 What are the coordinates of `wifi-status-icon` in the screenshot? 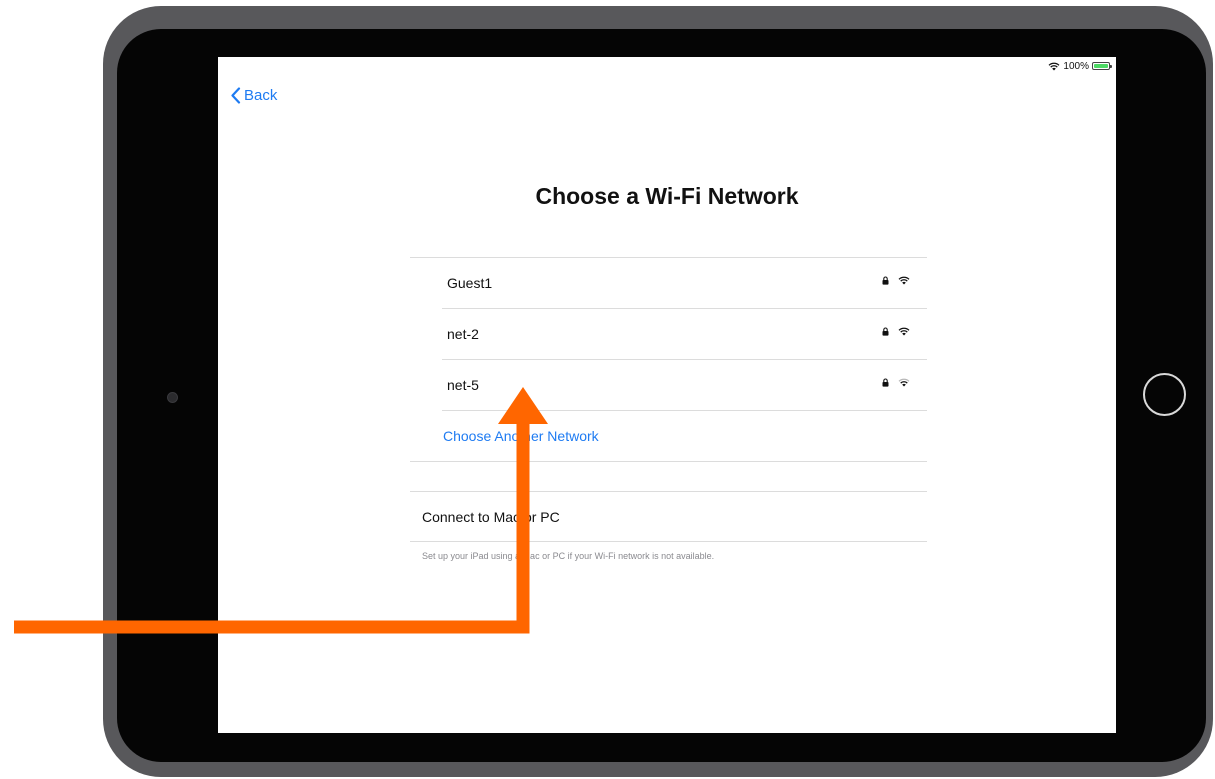 It's located at (1054, 66).